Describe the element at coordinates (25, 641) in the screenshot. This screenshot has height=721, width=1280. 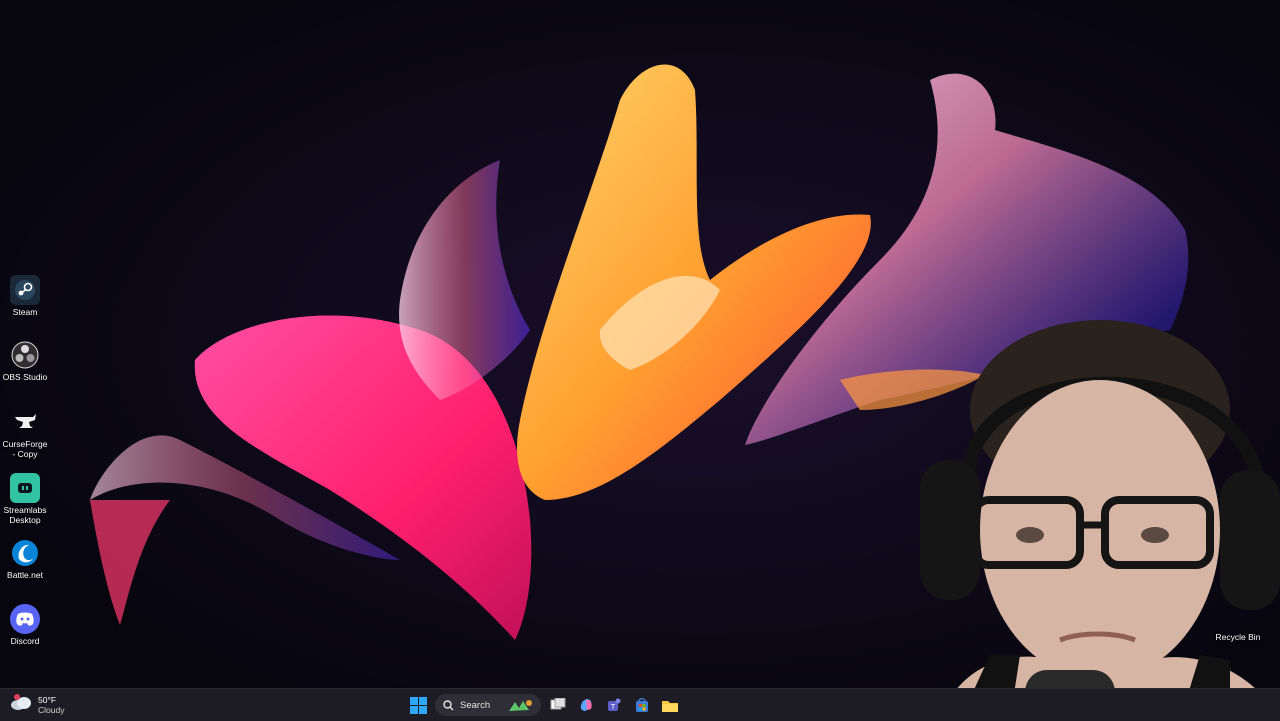
I see `desktop-icon-label: Discord` at that location.